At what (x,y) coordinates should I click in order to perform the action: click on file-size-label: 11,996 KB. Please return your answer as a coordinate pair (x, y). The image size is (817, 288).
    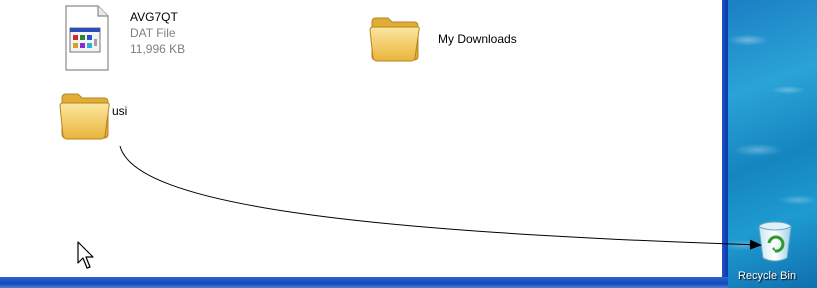
    Looking at the image, I should click on (158, 49).